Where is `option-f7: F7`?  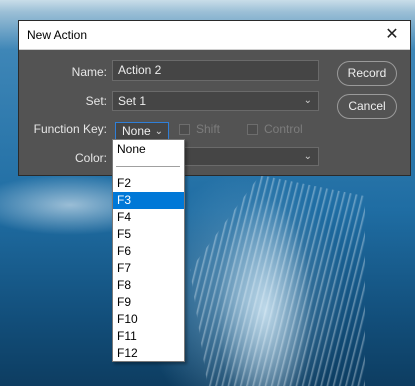
option-f7: F7 is located at coordinates (148, 268).